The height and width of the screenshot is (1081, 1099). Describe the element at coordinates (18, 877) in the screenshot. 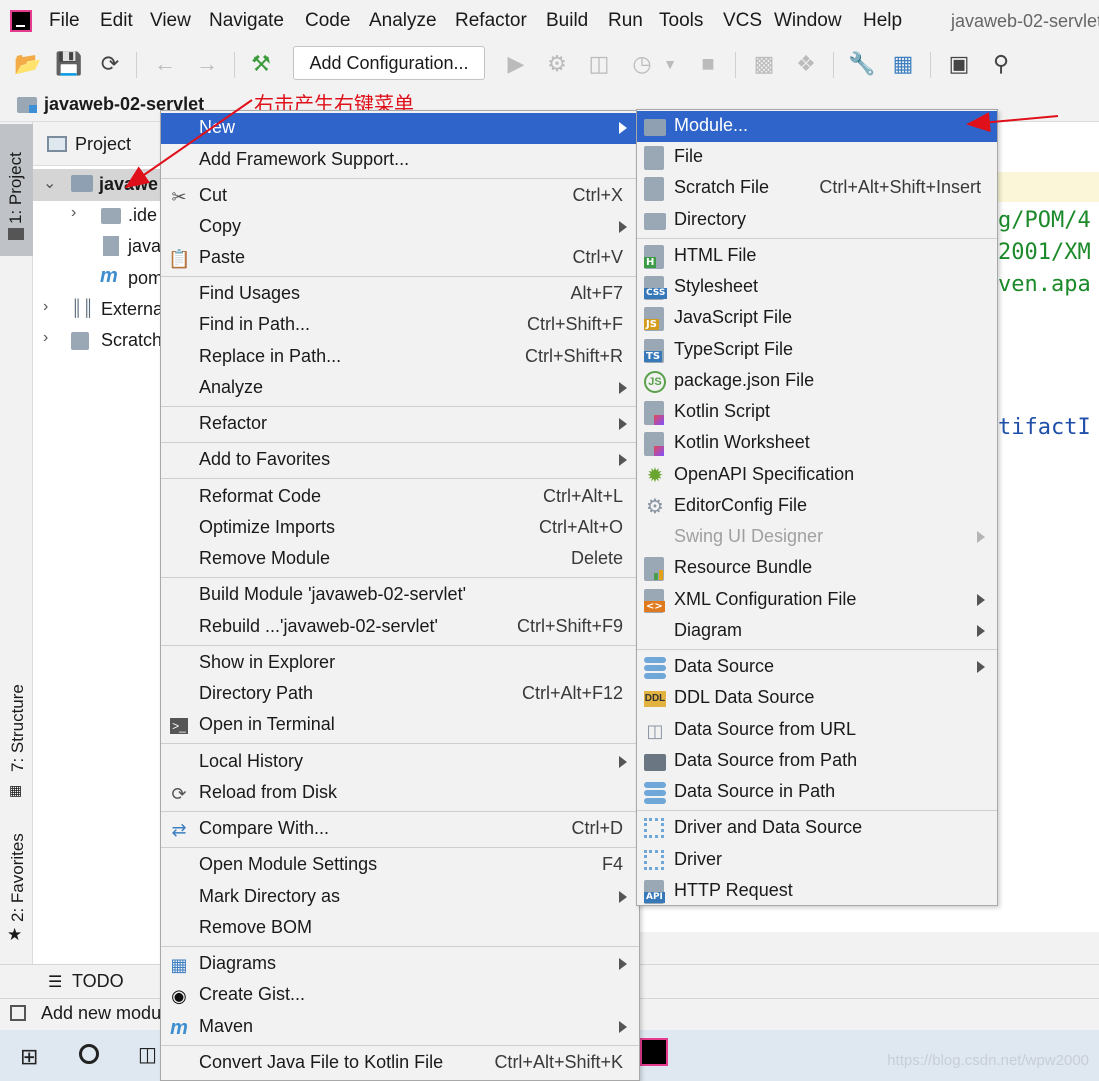

I see `favorites-tab: 2: Favorites` at that location.